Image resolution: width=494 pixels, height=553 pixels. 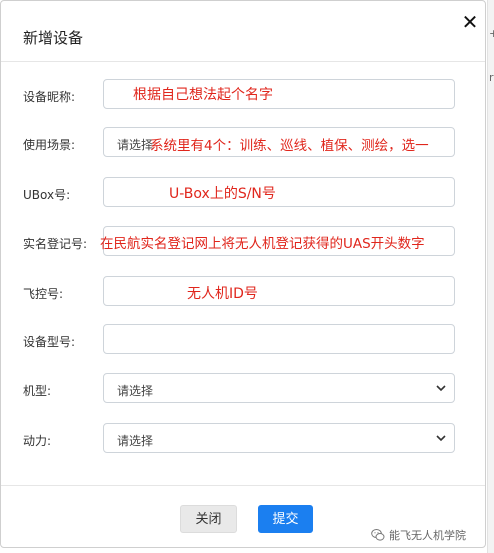 I want to click on field-label: 飞控号:, so click(x=43, y=294).